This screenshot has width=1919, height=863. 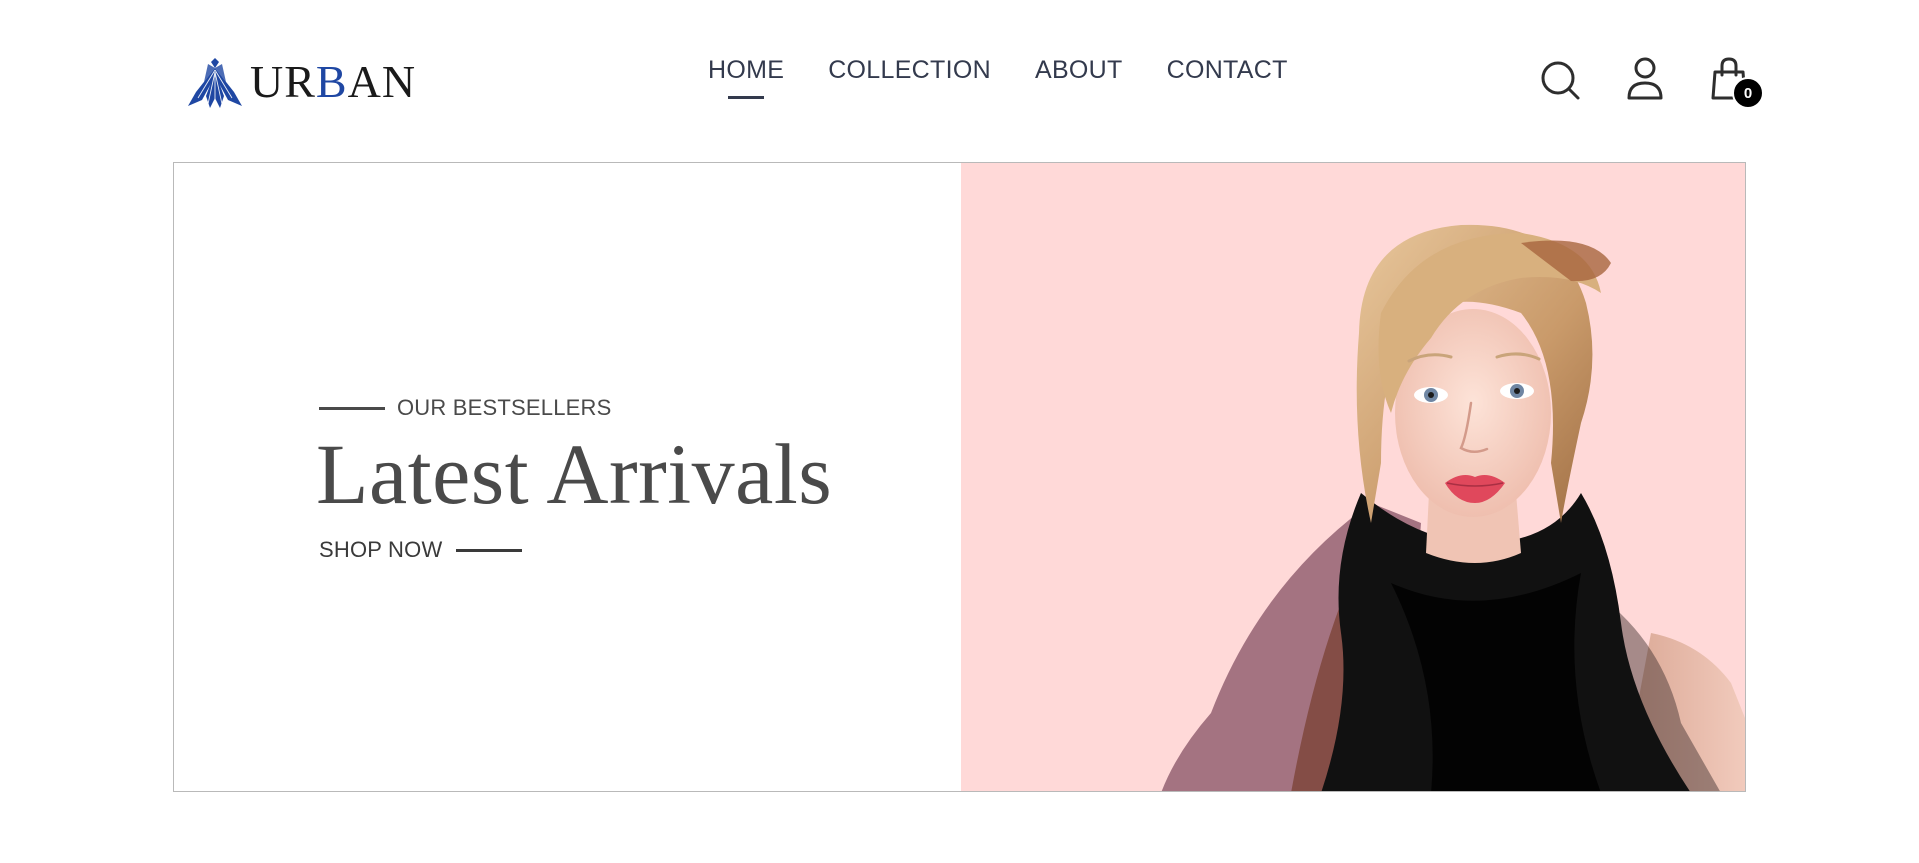 What do you see at coordinates (215, 83) in the screenshot?
I see `fan-dress-emblem-icon` at bounding box center [215, 83].